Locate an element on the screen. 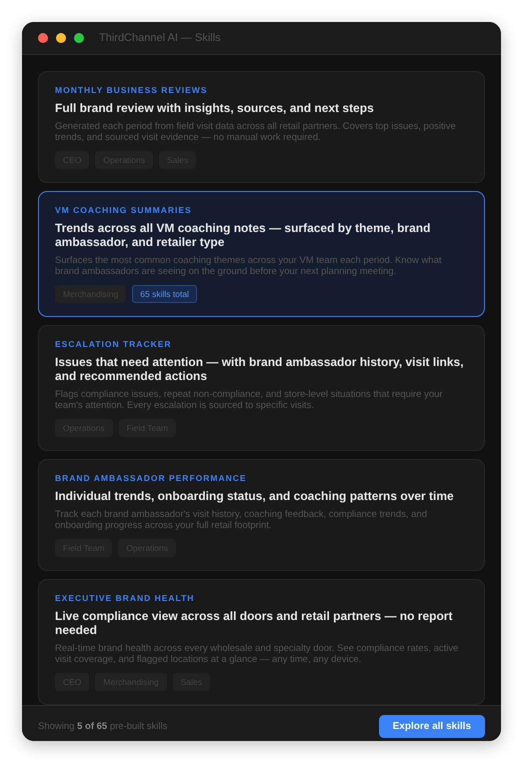 This screenshot has width=524, height=770. summary-text: Showing 5 of 65 pre-built skills is located at coordinates (103, 726).